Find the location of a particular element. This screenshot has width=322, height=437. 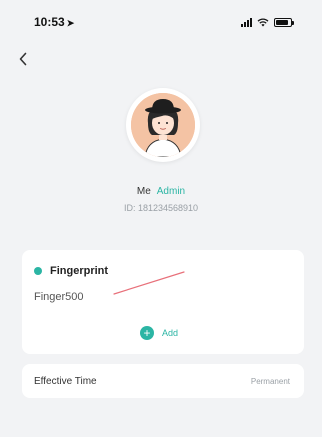

add-fingerprint-button: + Add is located at coordinates (159, 333).